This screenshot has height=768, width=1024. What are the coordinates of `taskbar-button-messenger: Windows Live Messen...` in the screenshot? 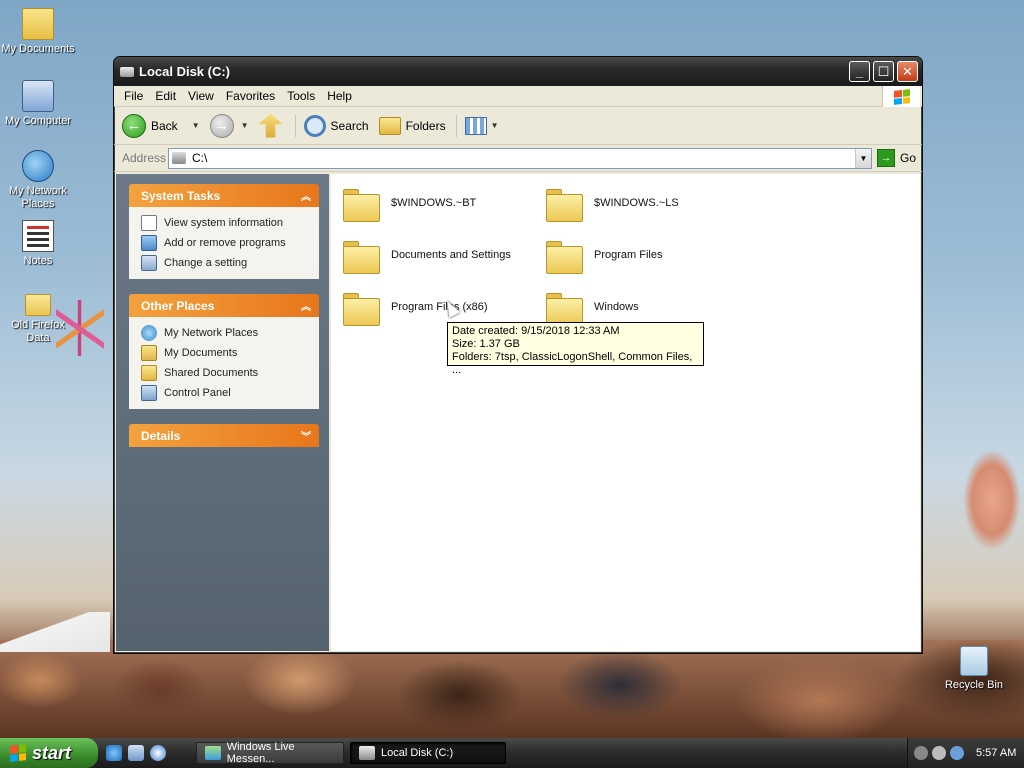 It's located at (270, 753).